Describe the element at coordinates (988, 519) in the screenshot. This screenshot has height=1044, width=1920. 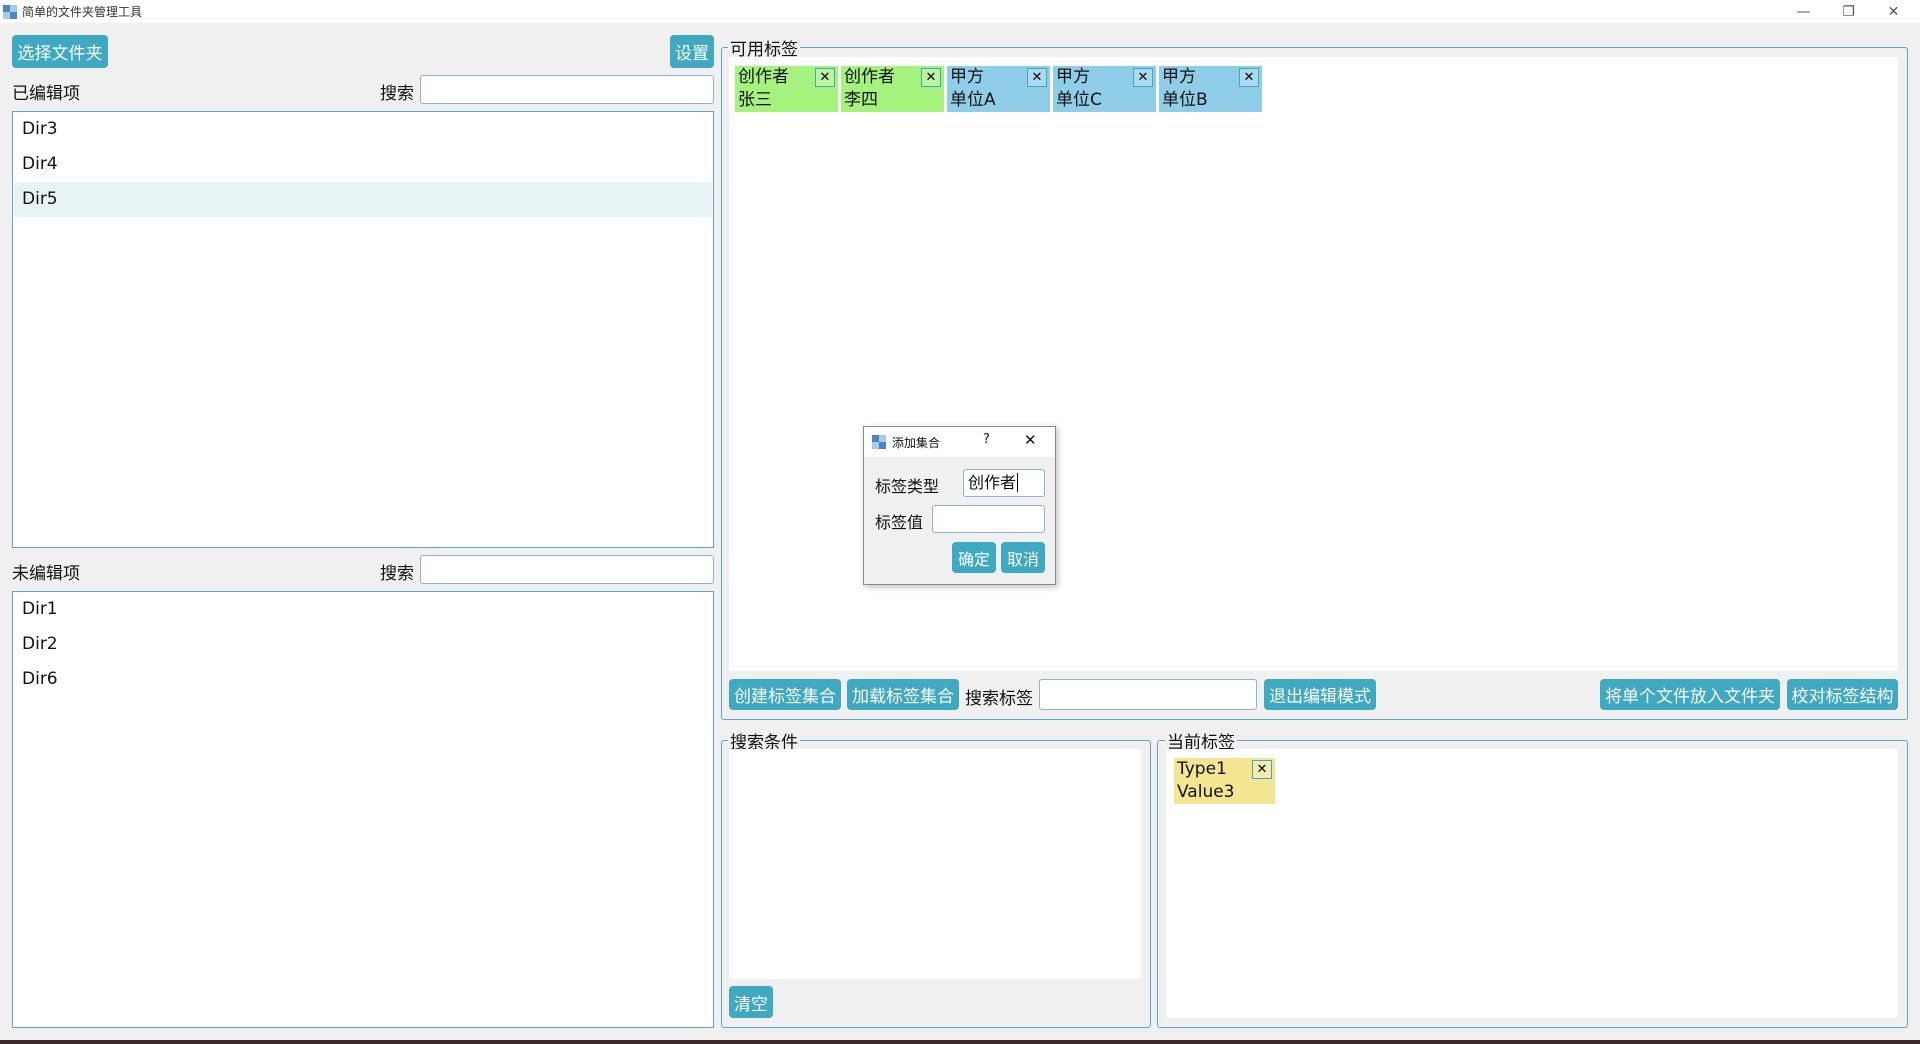
I see `tag-value-input` at that location.